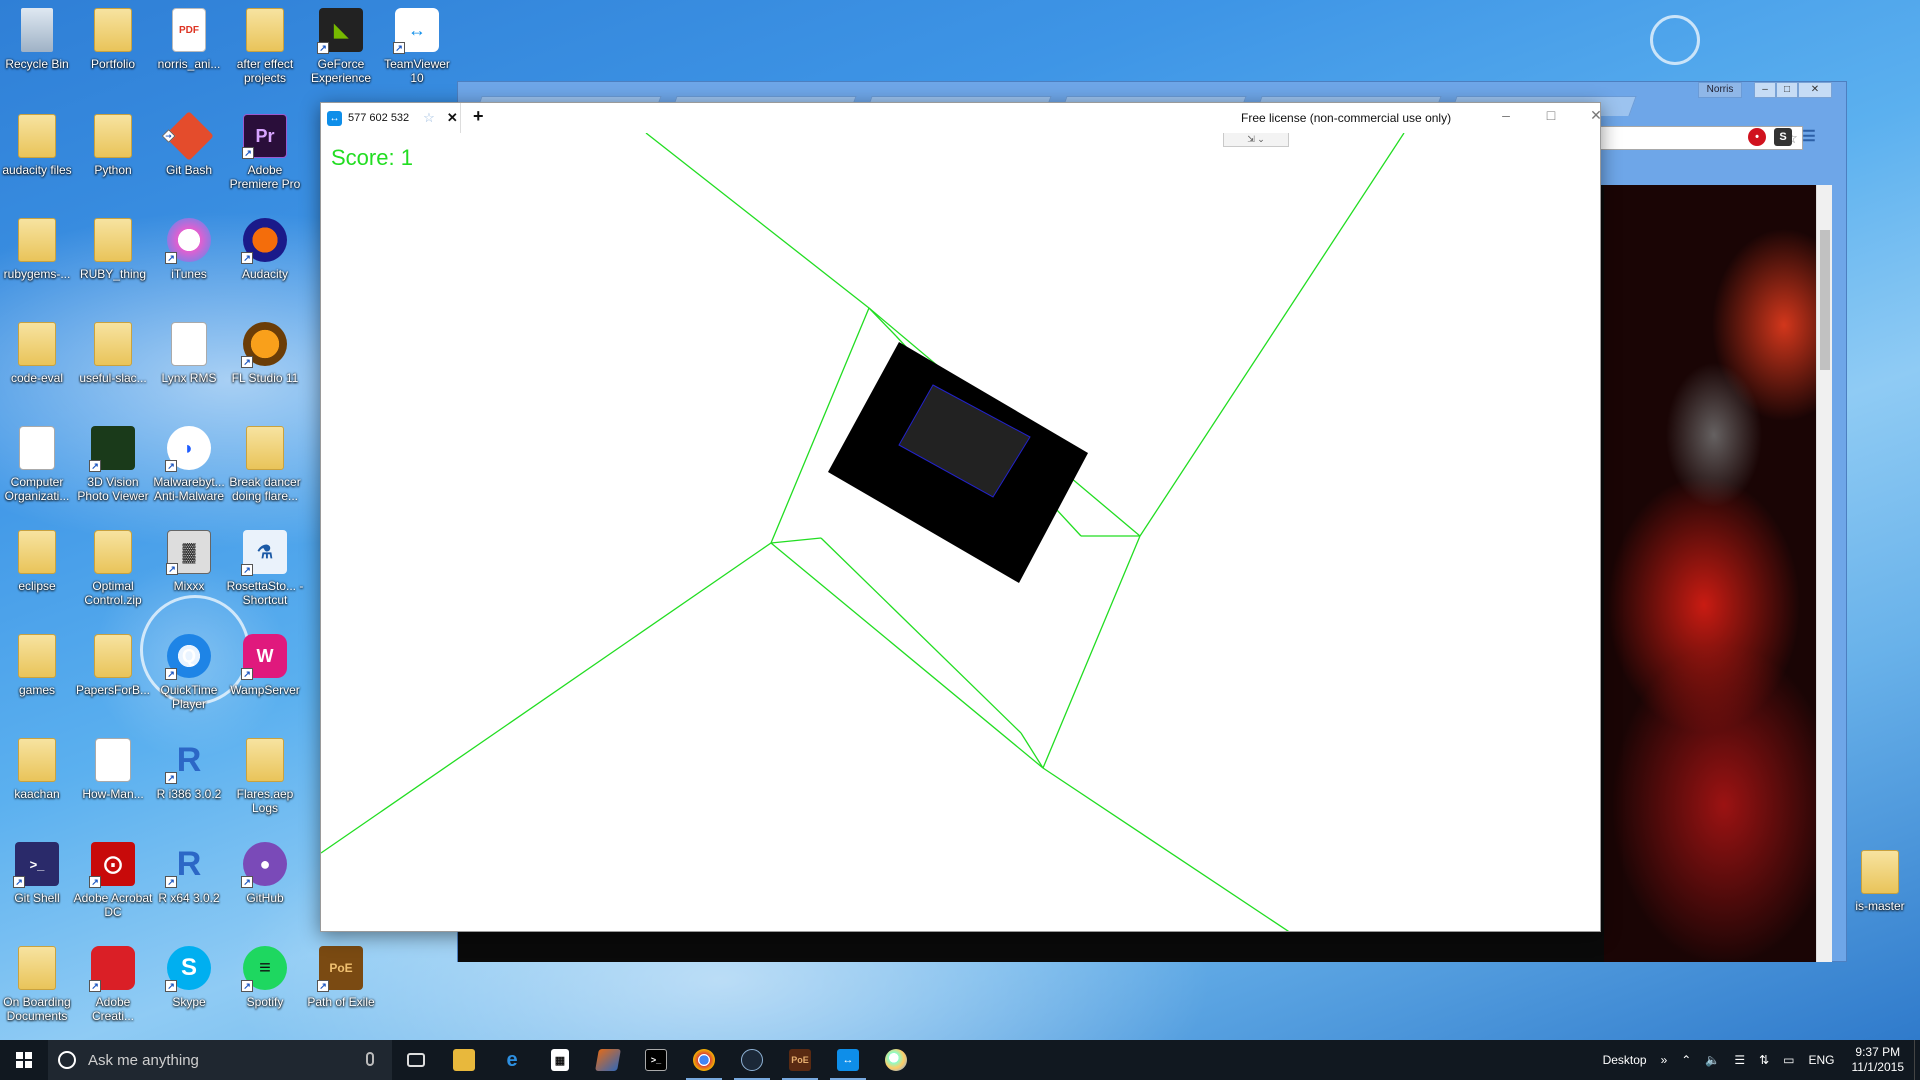  What do you see at coordinates (265, 259) in the screenshot?
I see `desktop-icon: ↗ Audacity` at bounding box center [265, 259].